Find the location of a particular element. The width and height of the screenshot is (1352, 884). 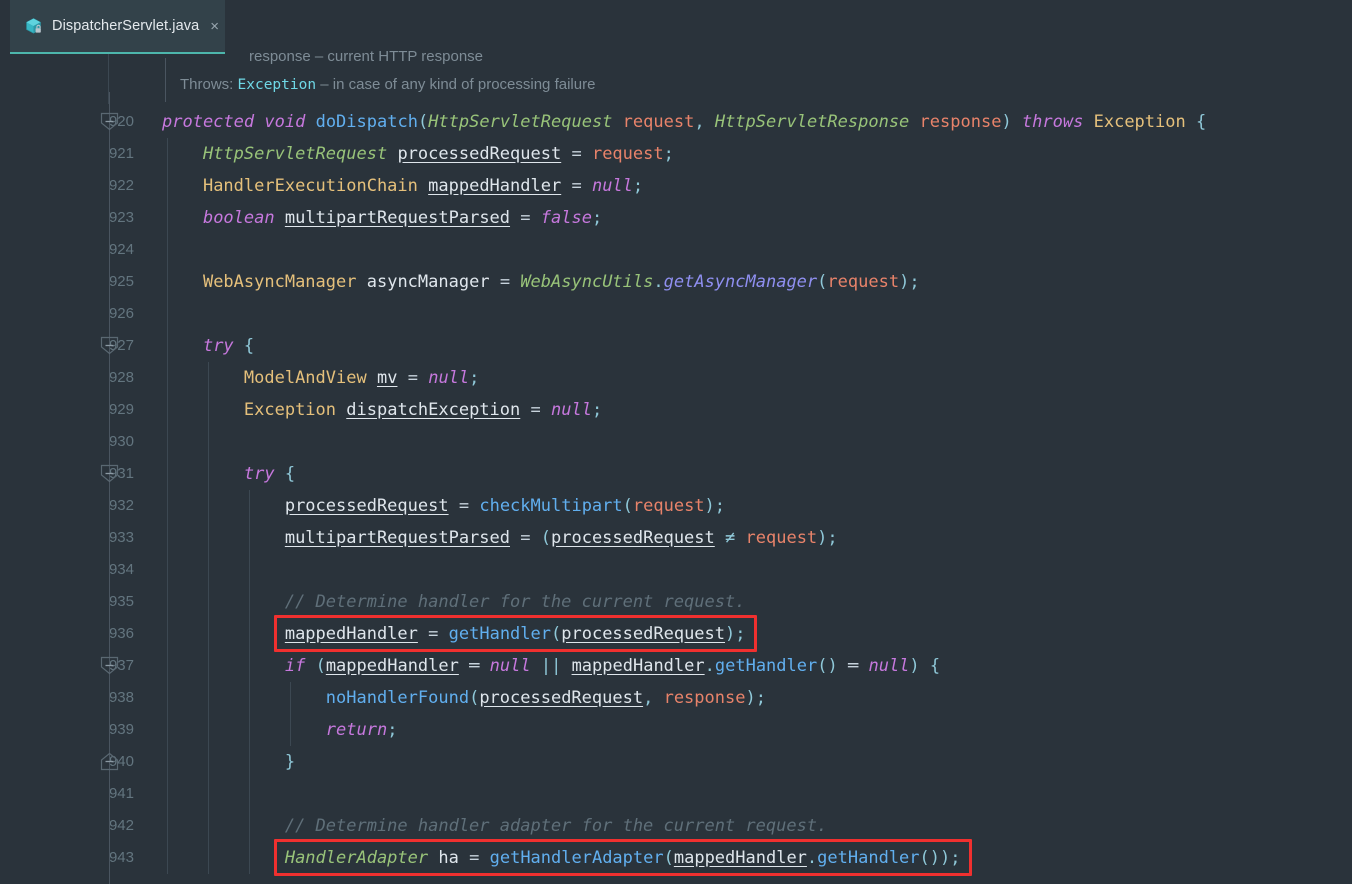

code-line-text: ModelAndView mv = null; is located at coordinates (361, 378).